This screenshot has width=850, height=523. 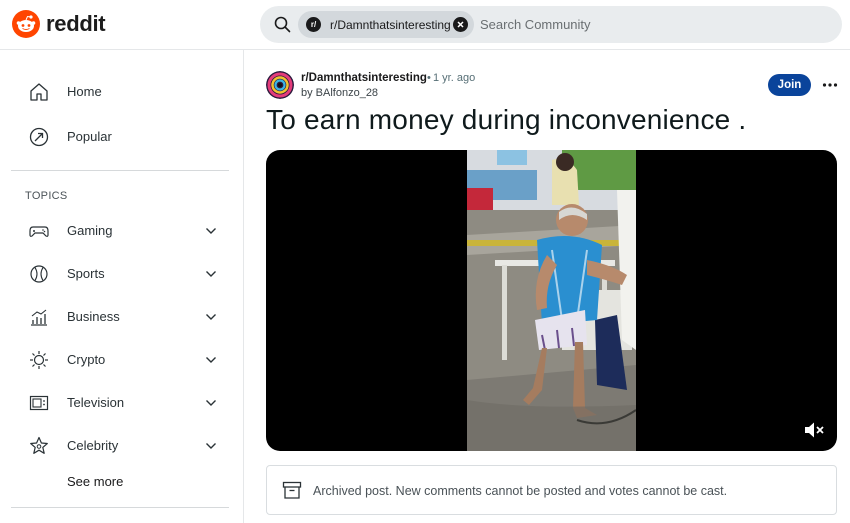 What do you see at coordinates (95, 481) in the screenshot?
I see `see-more-link: See more` at bounding box center [95, 481].